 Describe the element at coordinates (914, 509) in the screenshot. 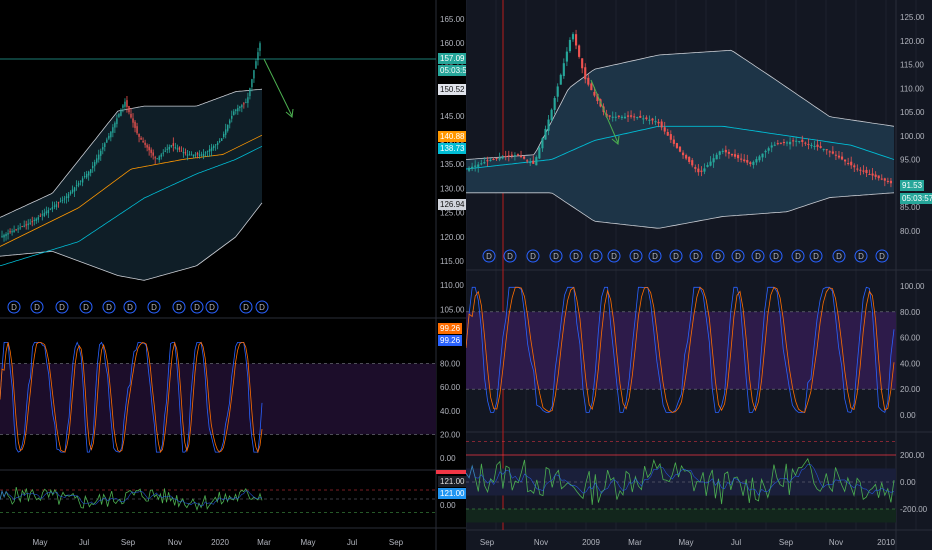

I see `right-cci-tick-label: -200.00` at that location.